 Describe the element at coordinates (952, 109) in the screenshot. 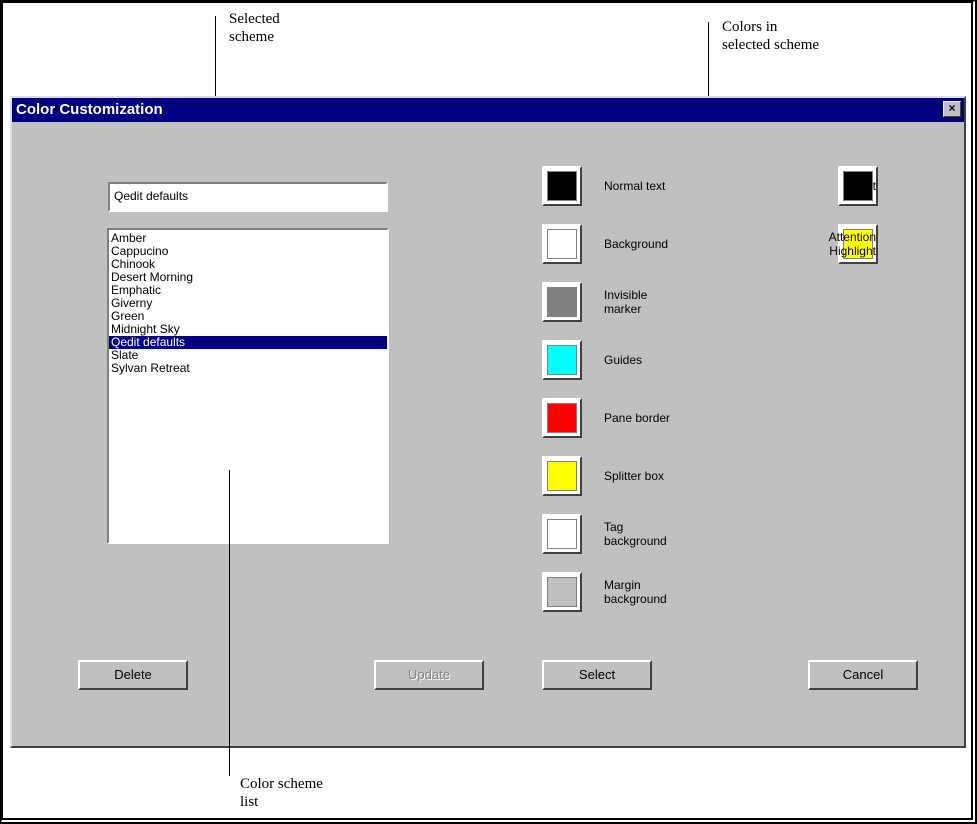

I see `close-icon: ×` at that location.